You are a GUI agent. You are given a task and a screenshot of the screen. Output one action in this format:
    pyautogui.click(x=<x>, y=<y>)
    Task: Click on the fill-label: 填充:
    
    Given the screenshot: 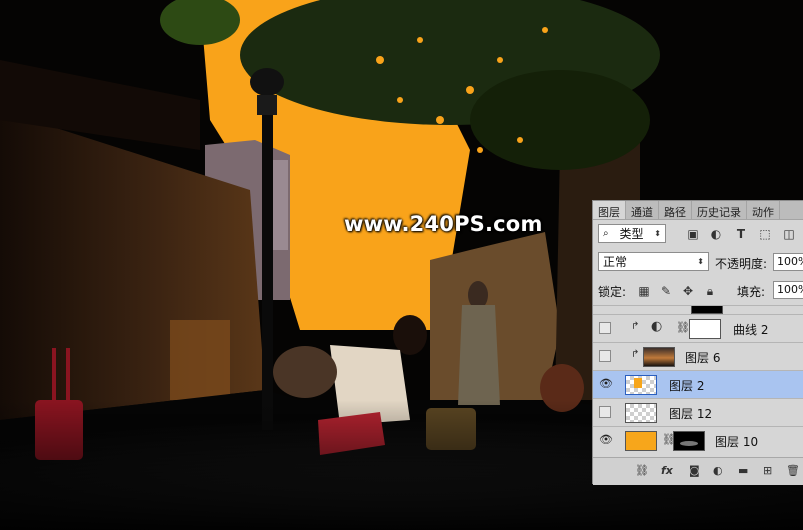 What is the action you would take?
    pyautogui.click(x=751, y=292)
    